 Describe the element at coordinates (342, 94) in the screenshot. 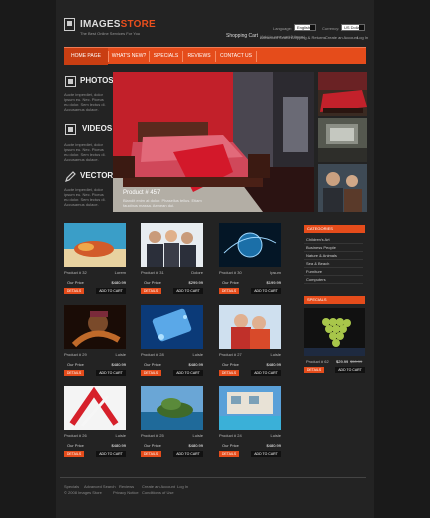

I see `thumbnail-bedroom` at that location.